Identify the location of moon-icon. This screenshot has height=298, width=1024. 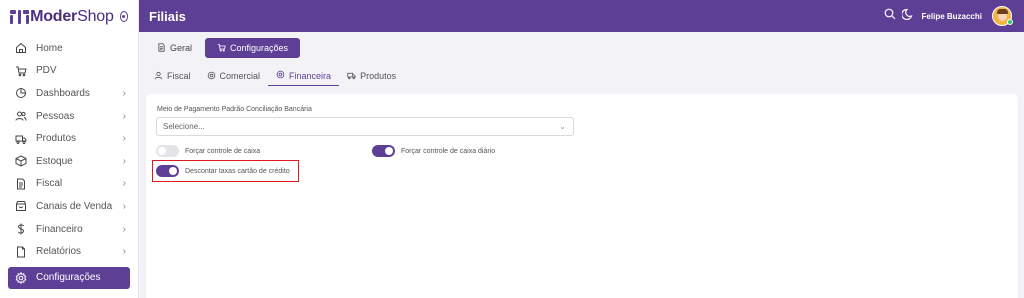
(907, 16).